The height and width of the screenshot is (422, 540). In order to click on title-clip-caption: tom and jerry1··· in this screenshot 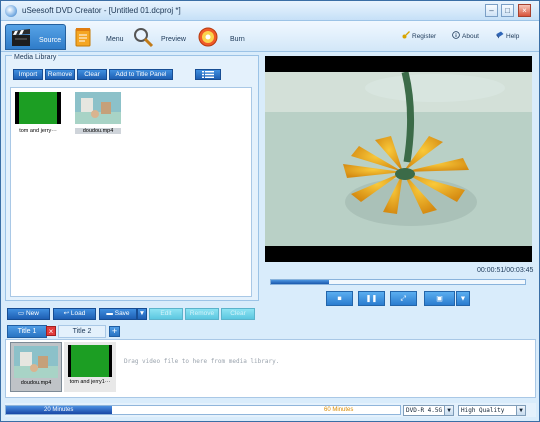, I will do `click(90, 382)`.